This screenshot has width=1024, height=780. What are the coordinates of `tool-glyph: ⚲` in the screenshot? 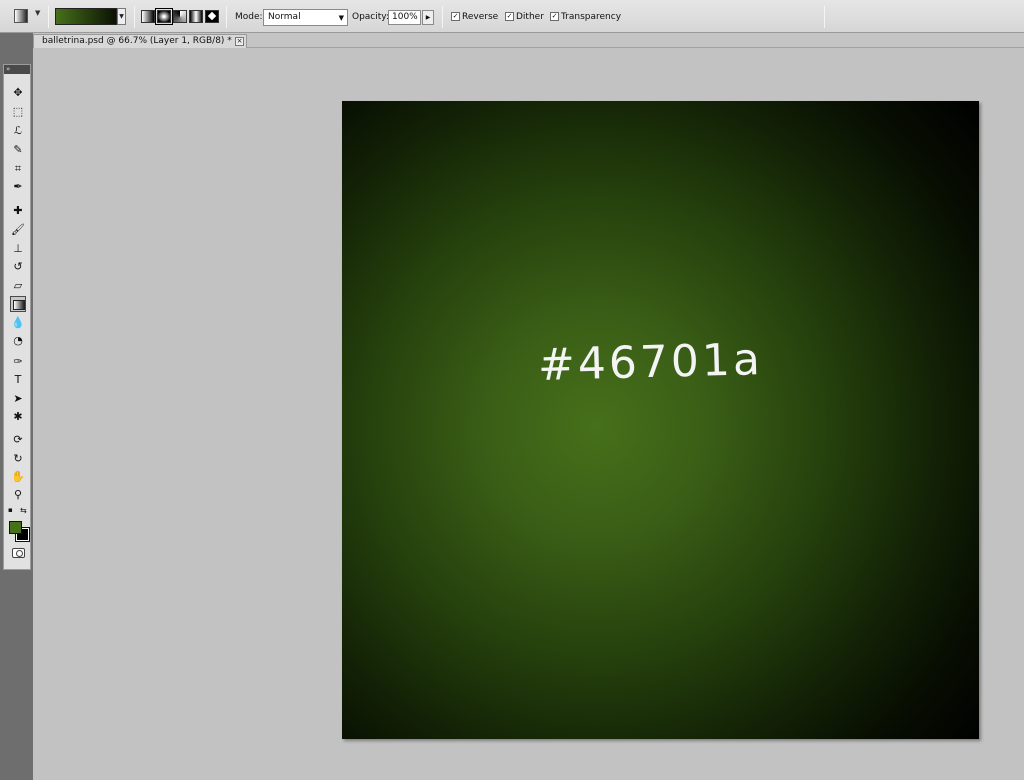 It's located at (18, 494).